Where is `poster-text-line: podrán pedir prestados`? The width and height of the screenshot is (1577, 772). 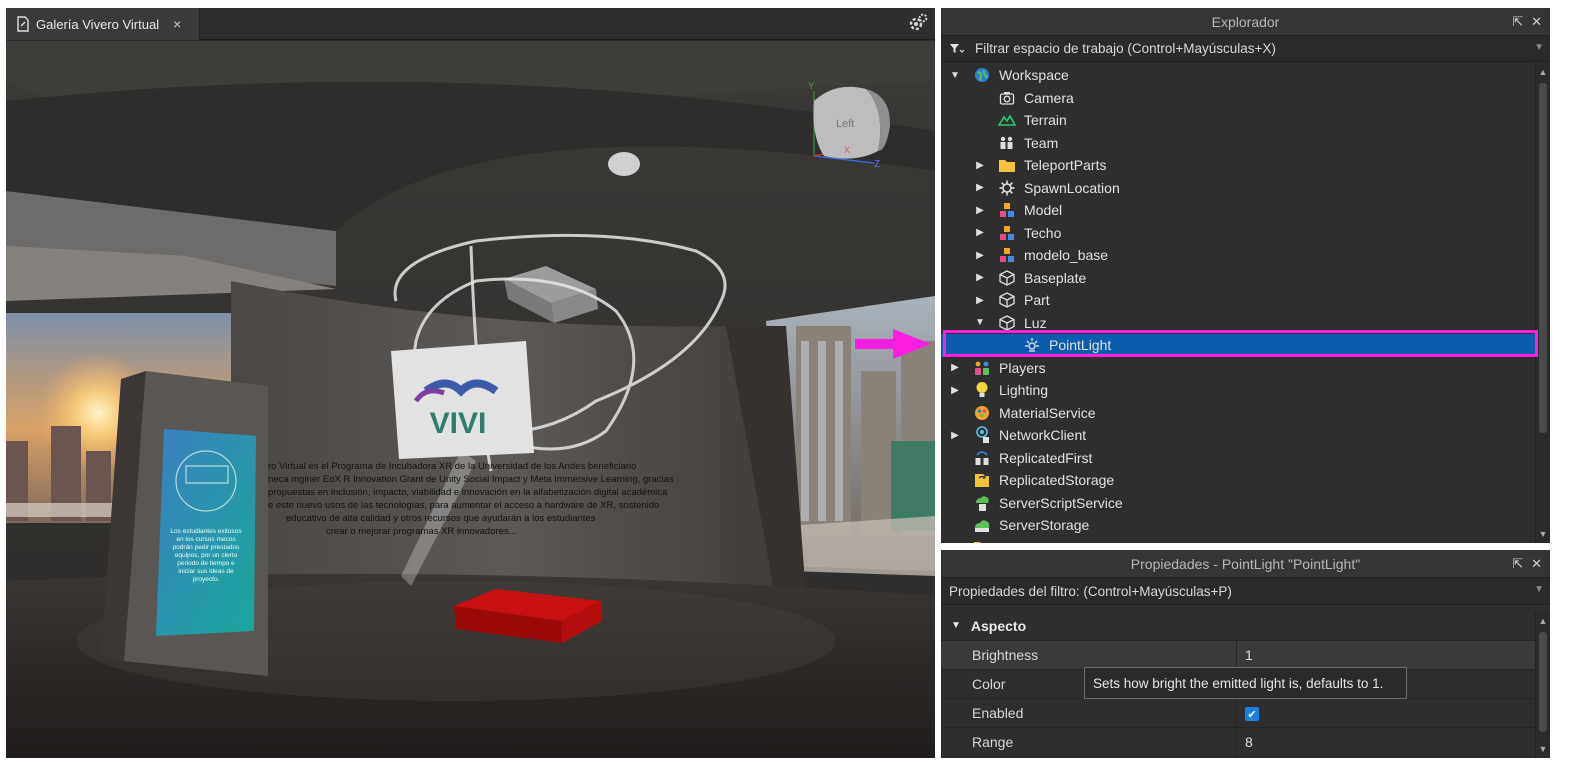 poster-text-line: podrán pedir prestados is located at coordinates (207, 547).